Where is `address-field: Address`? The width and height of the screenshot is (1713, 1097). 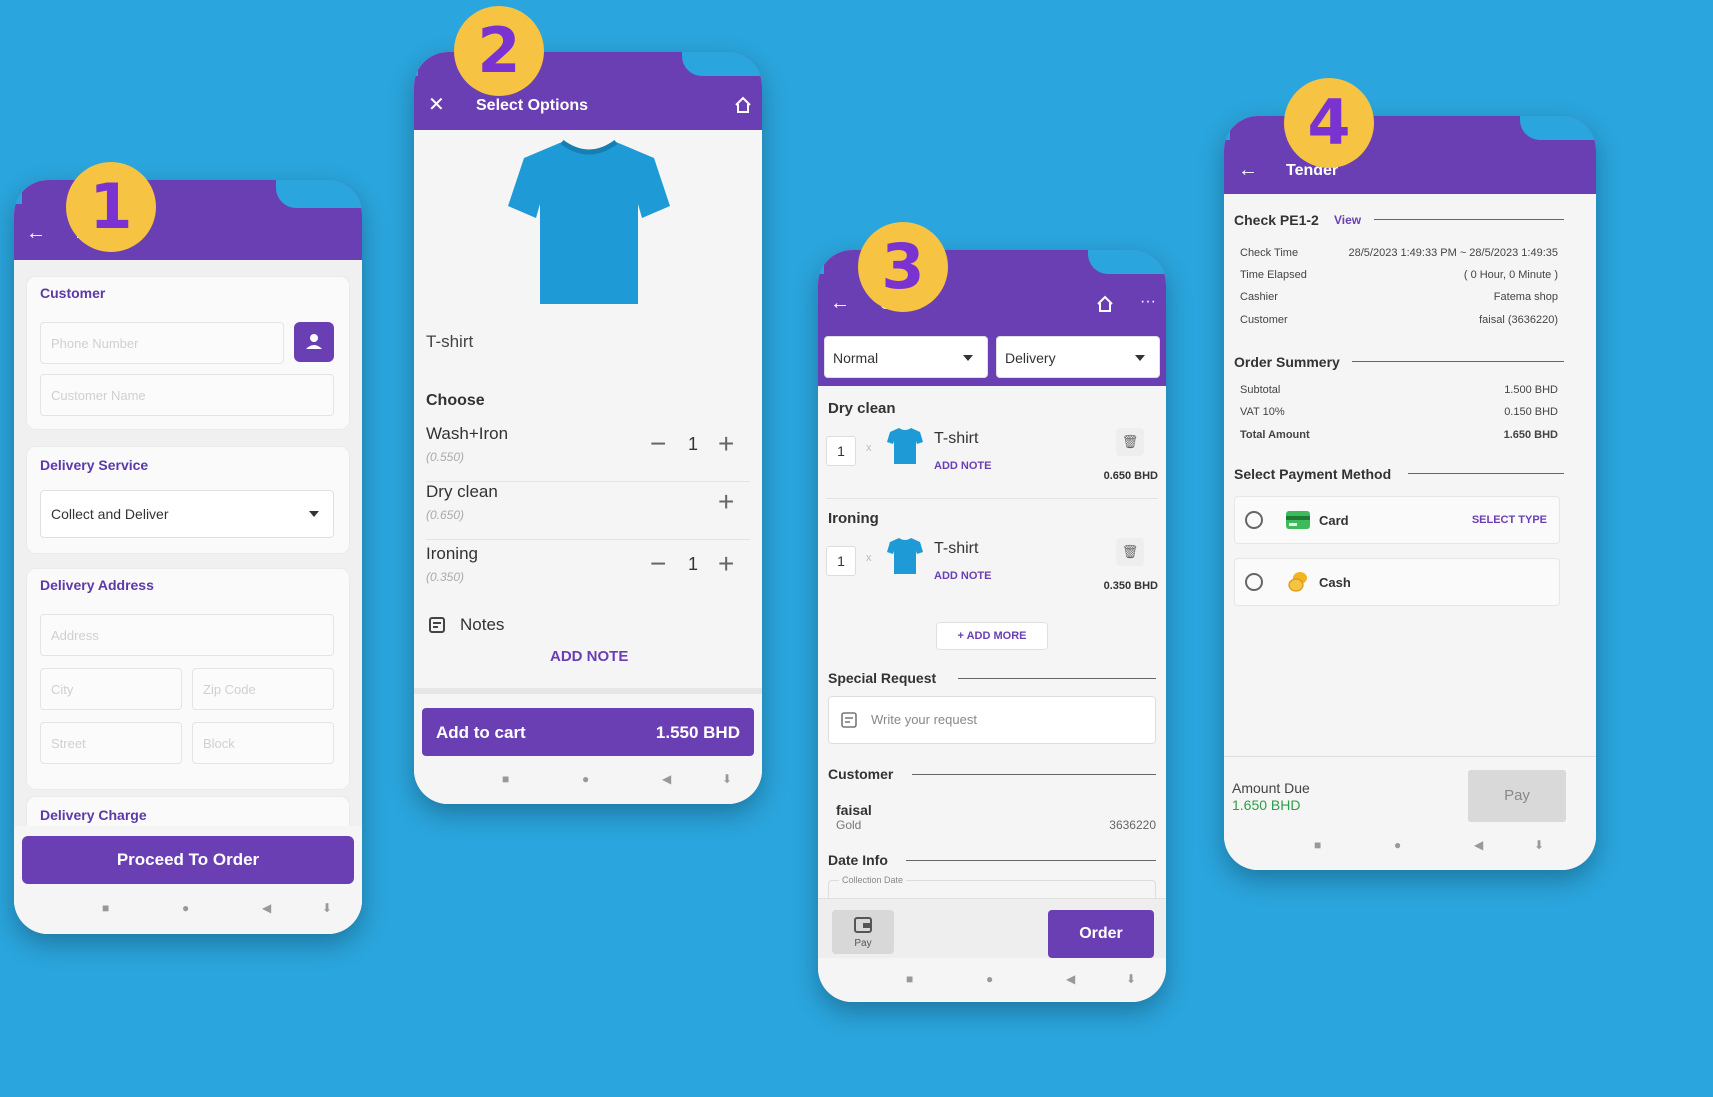
address-field: Address is located at coordinates (187, 635).